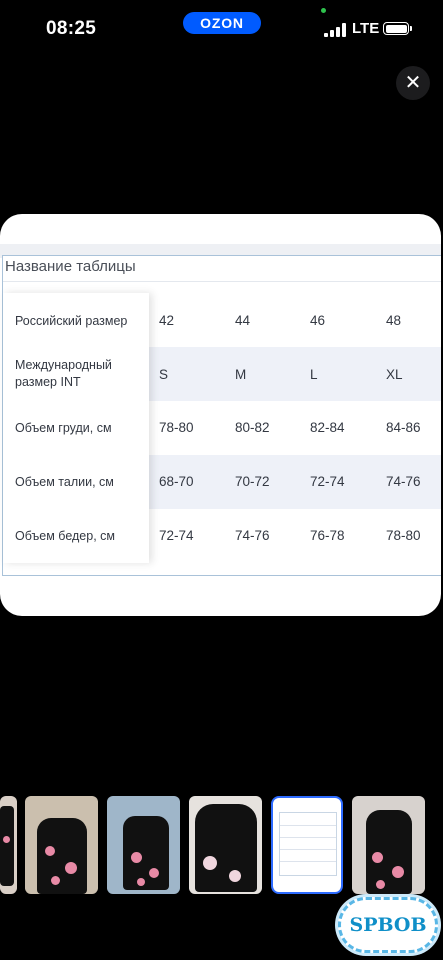 This screenshot has width=443, height=960. I want to click on ozon-logo: OZON, so click(222, 23).